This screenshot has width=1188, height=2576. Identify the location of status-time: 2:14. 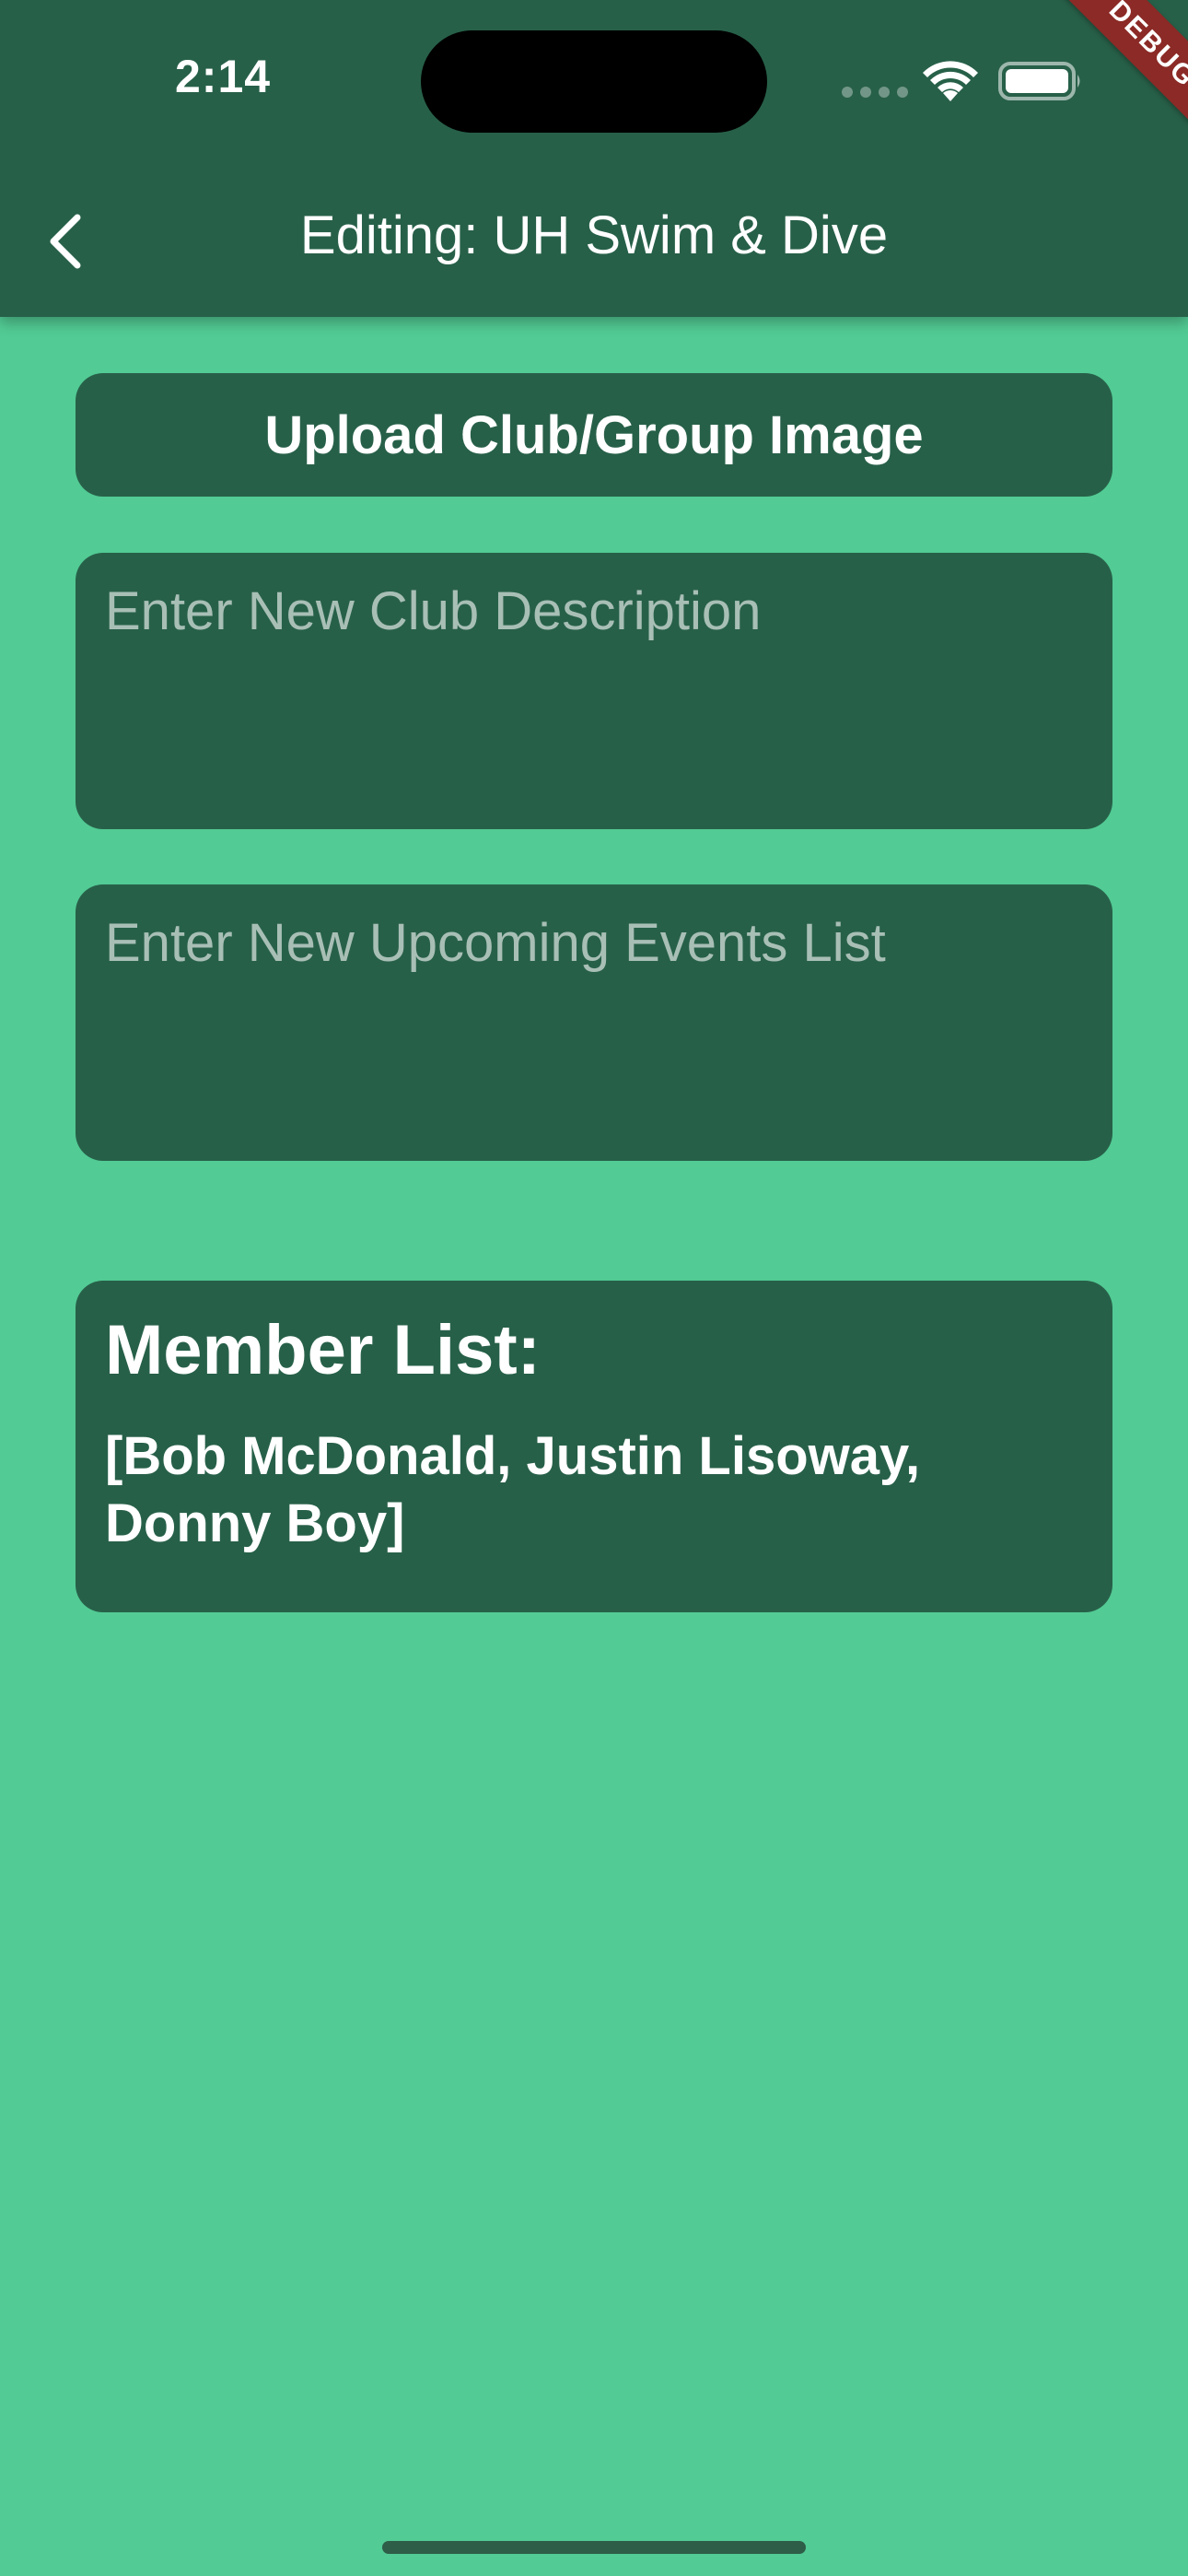
(223, 76).